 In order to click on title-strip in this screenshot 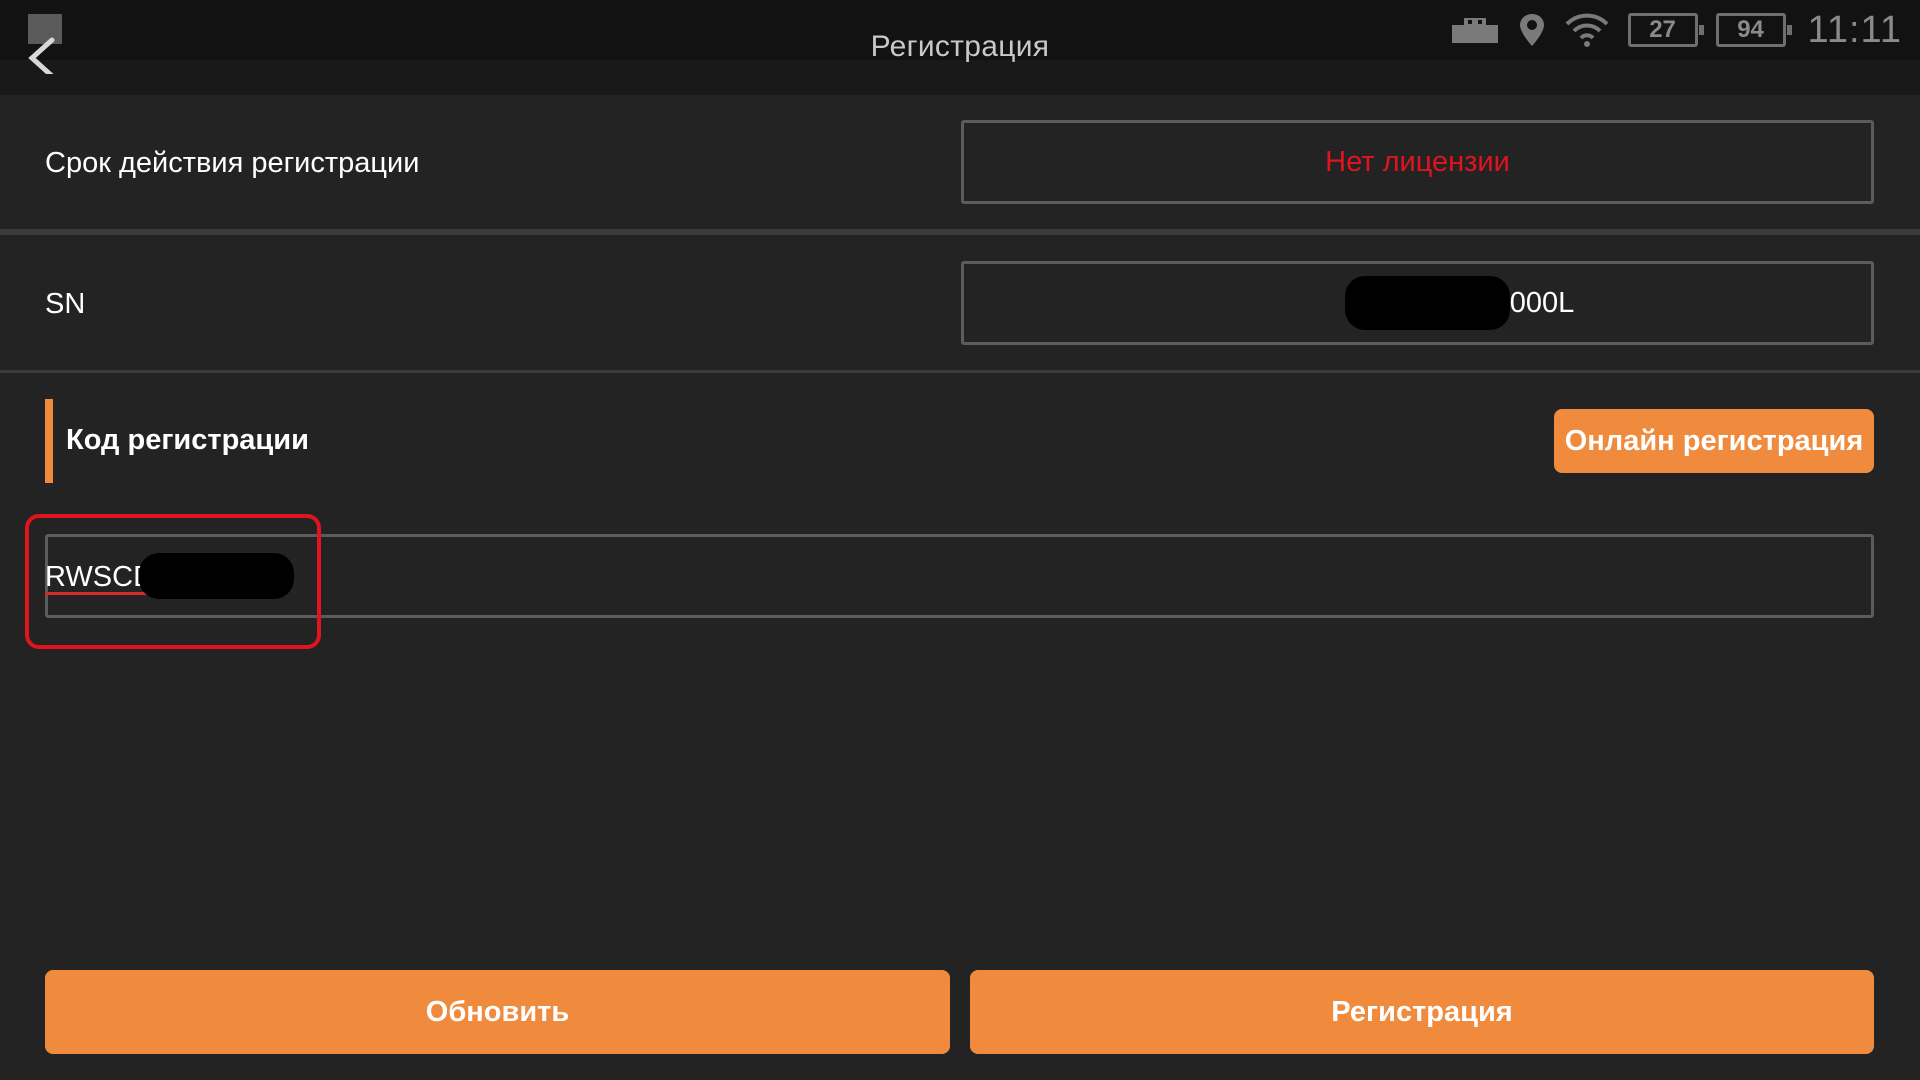, I will do `click(960, 77)`.